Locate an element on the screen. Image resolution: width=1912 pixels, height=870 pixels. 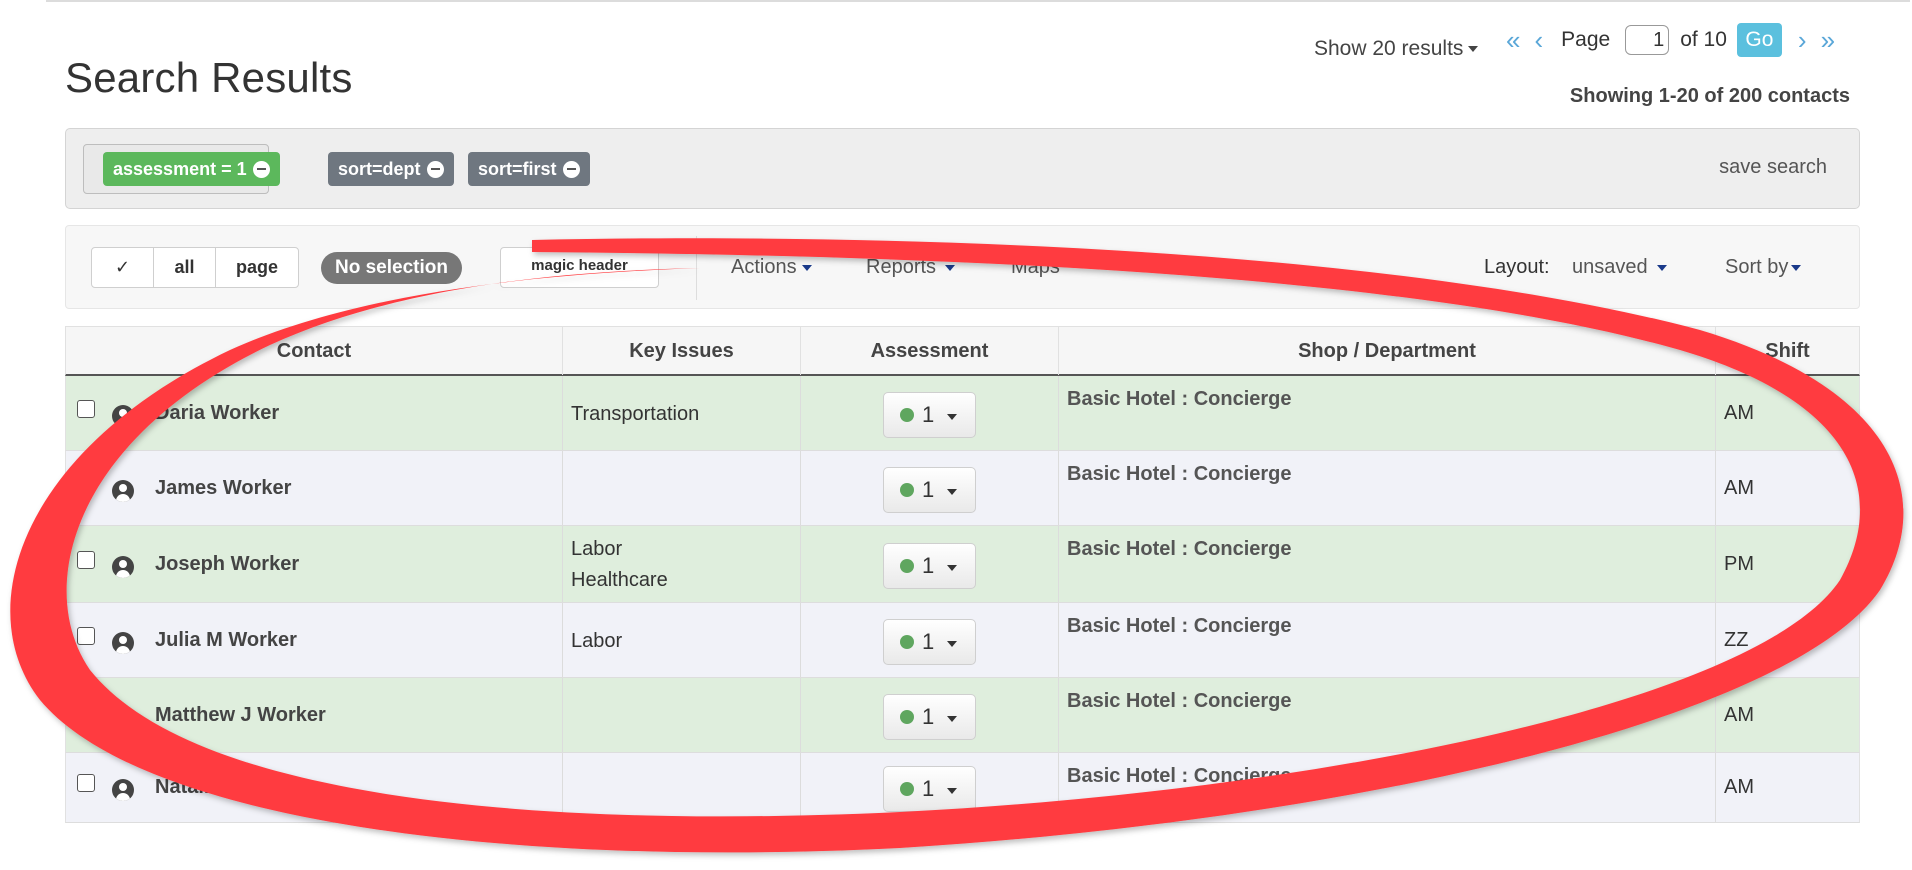
cell-shift: PM is located at coordinates (1787, 564).